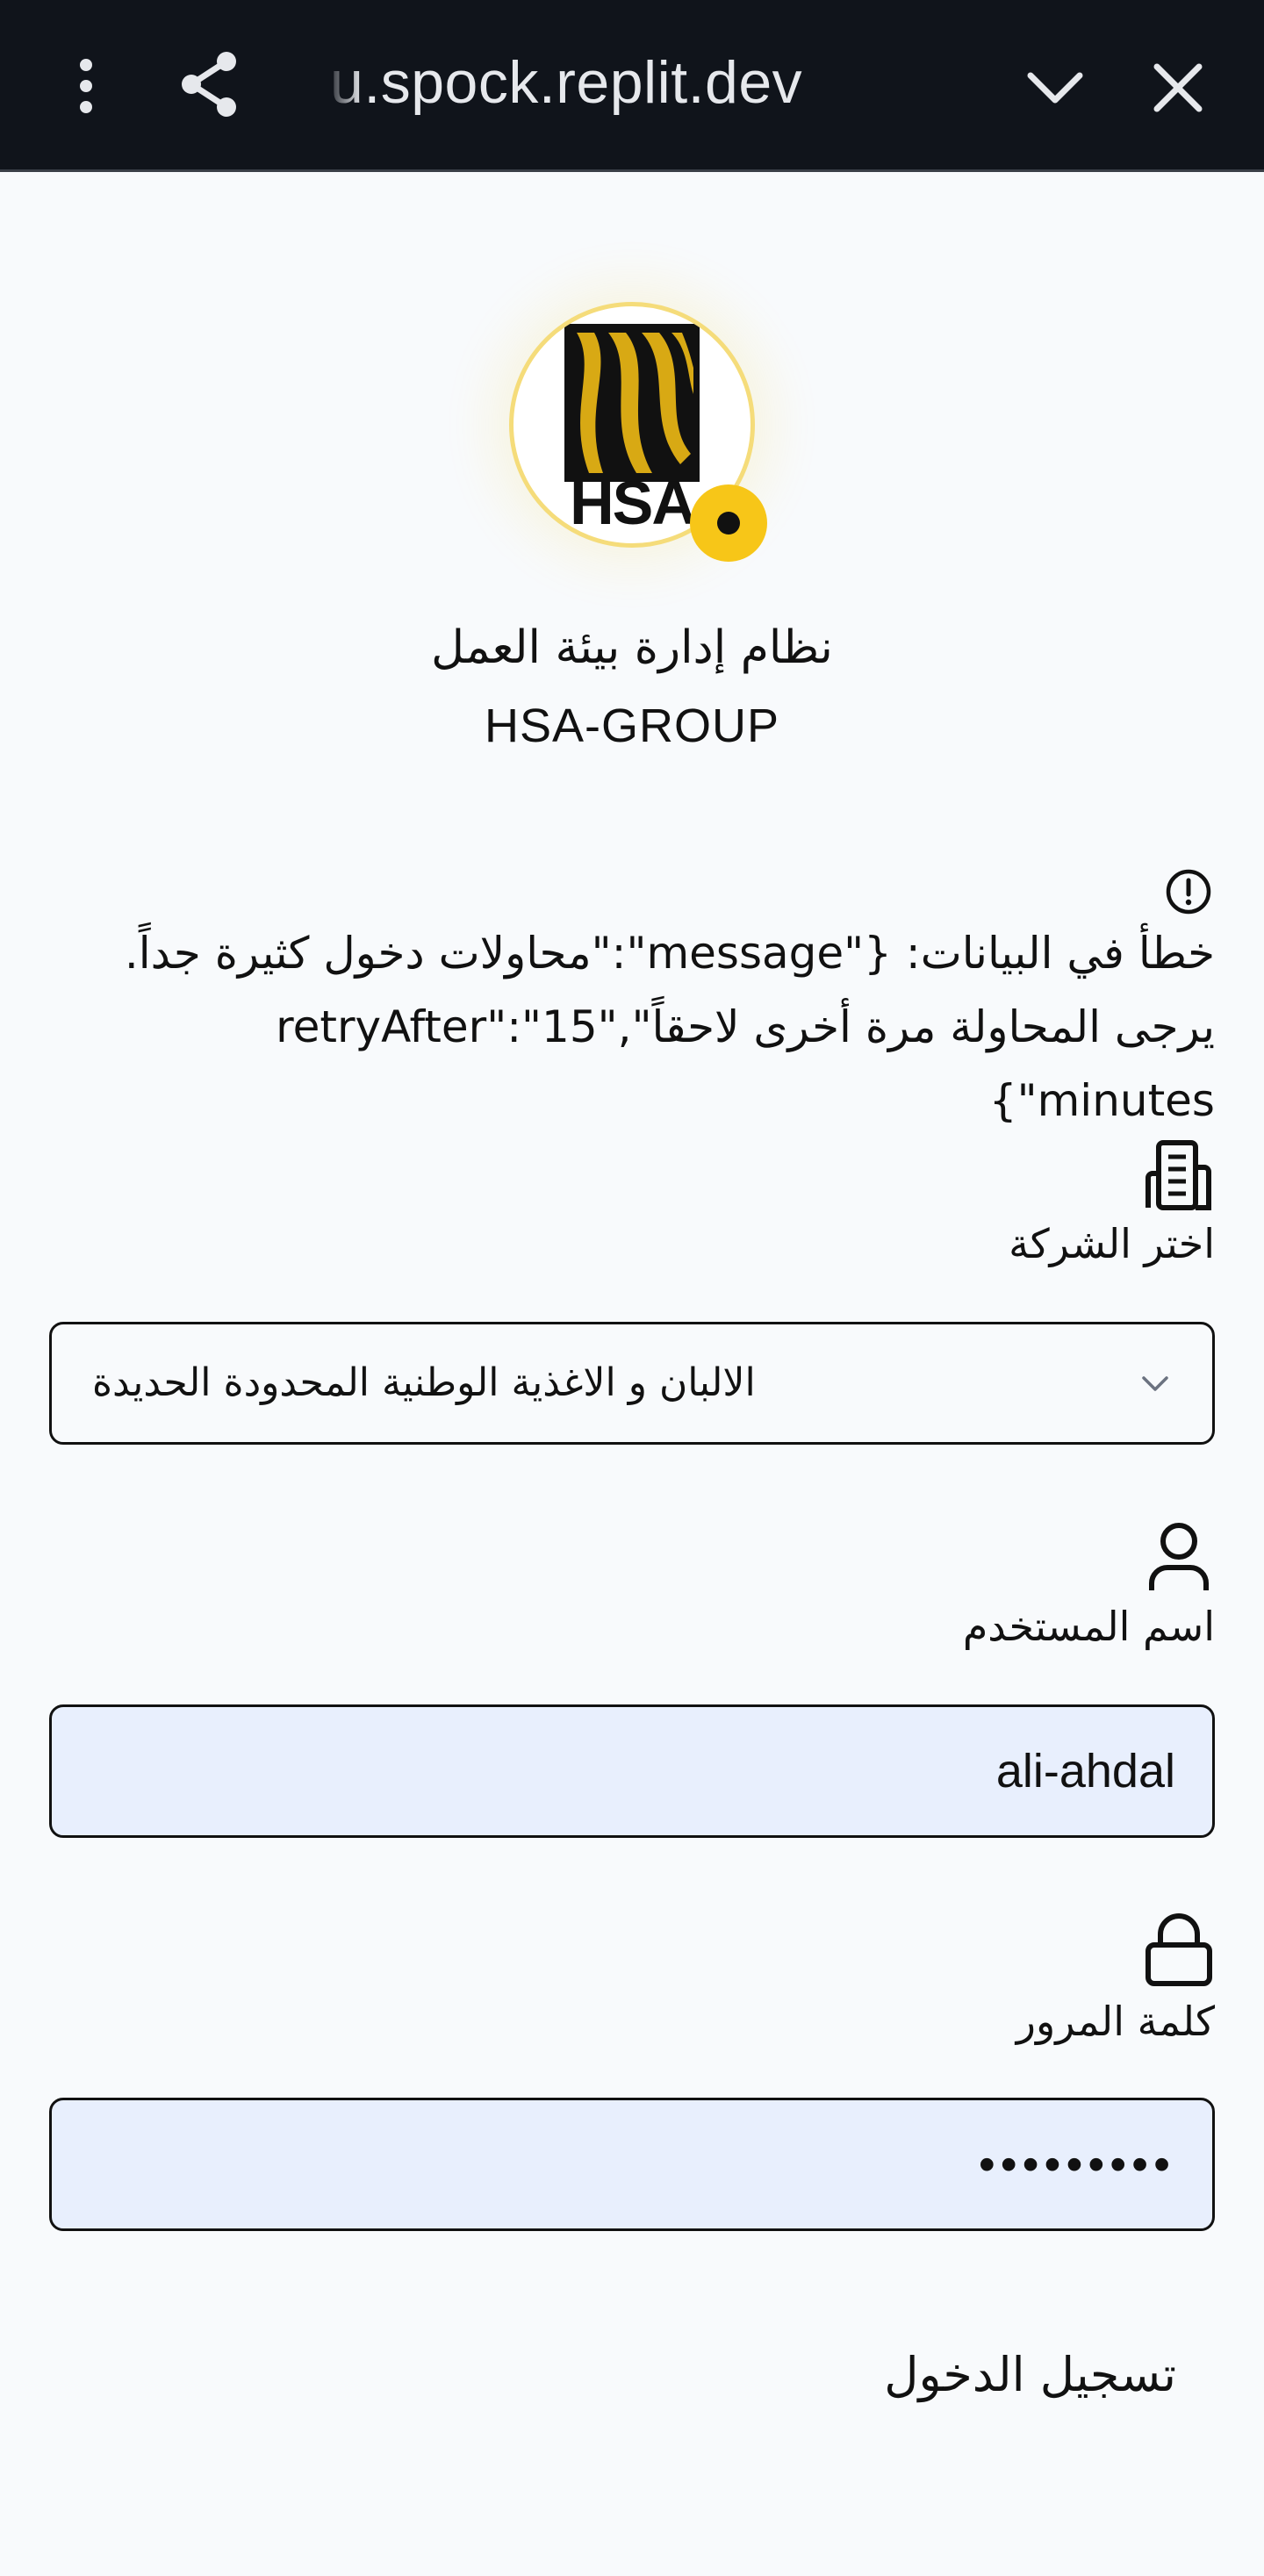 This screenshot has height=2576, width=1264. What do you see at coordinates (1178, 1556) in the screenshot?
I see `user-icon` at bounding box center [1178, 1556].